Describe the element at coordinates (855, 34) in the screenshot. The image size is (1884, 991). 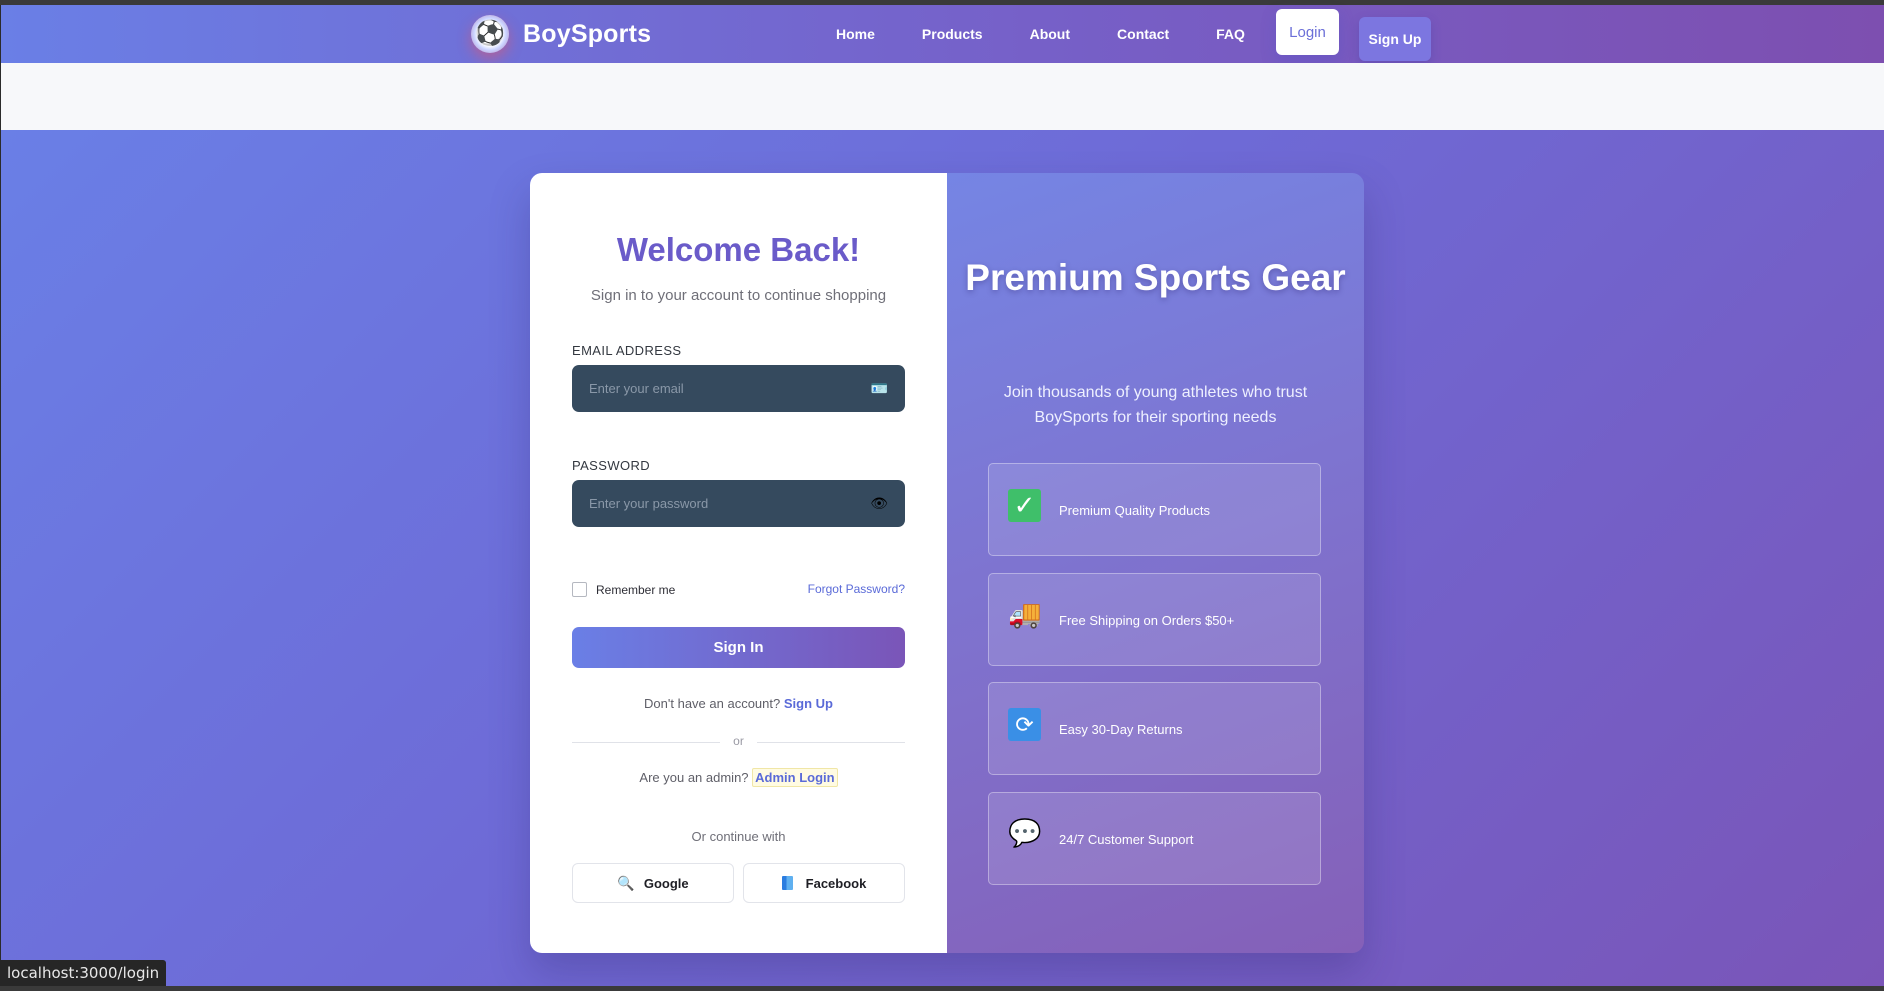
I see `nav-link-home: Home` at that location.